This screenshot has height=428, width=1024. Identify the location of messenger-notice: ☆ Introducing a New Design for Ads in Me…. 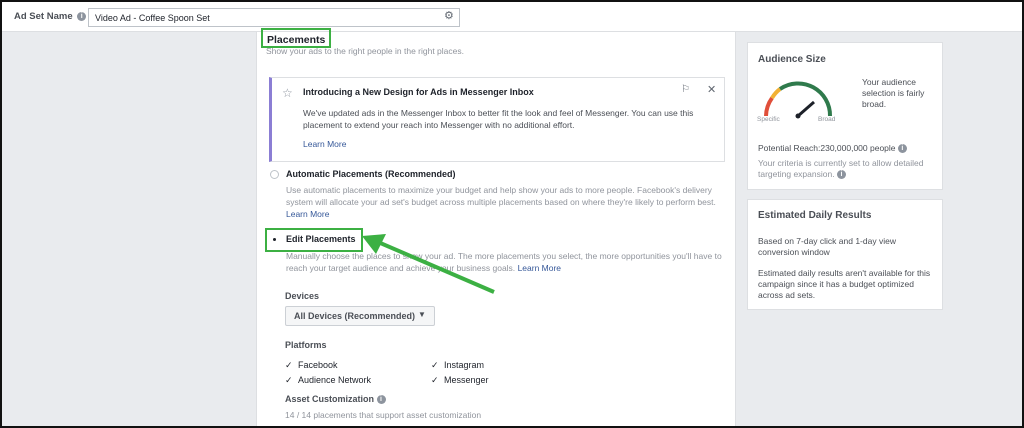
(497, 119).